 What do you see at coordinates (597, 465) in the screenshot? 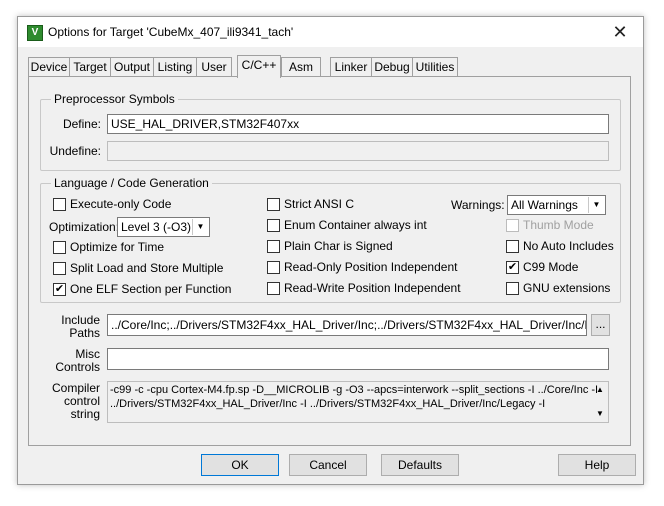
I see `help-button: Help` at bounding box center [597, 465].